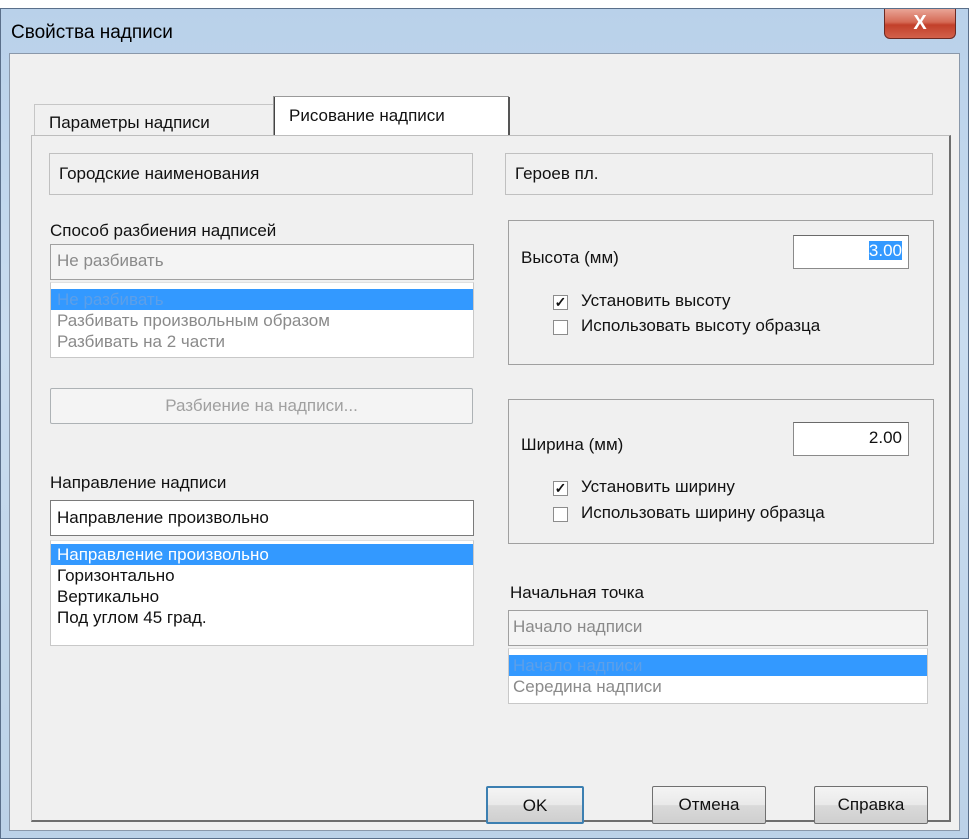  What do you see at coordinates (920, 24) in the screenshot?
I see `close-icon: X` at bounding box center [920, 24].